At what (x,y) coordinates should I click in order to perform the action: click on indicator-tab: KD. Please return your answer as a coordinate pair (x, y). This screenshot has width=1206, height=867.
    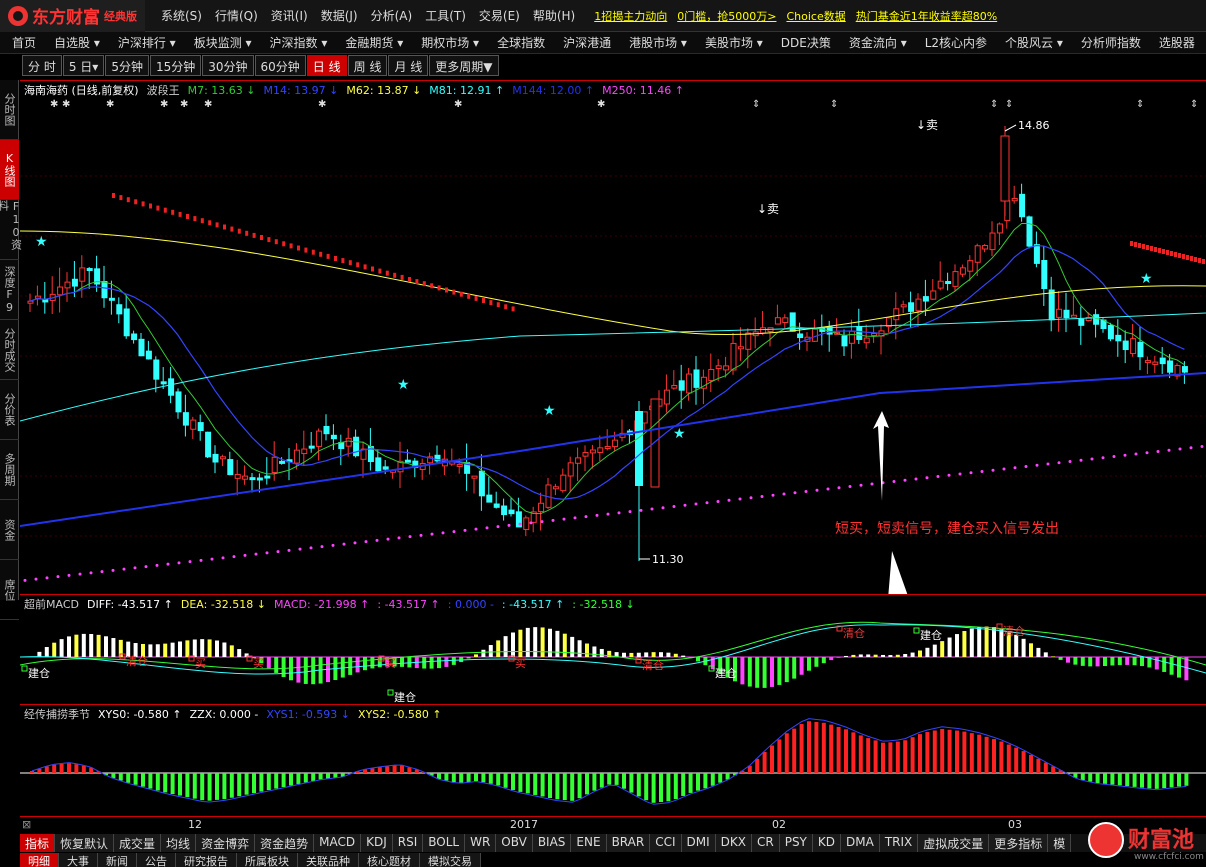
    Looking at the image, I should click on (826, 843).